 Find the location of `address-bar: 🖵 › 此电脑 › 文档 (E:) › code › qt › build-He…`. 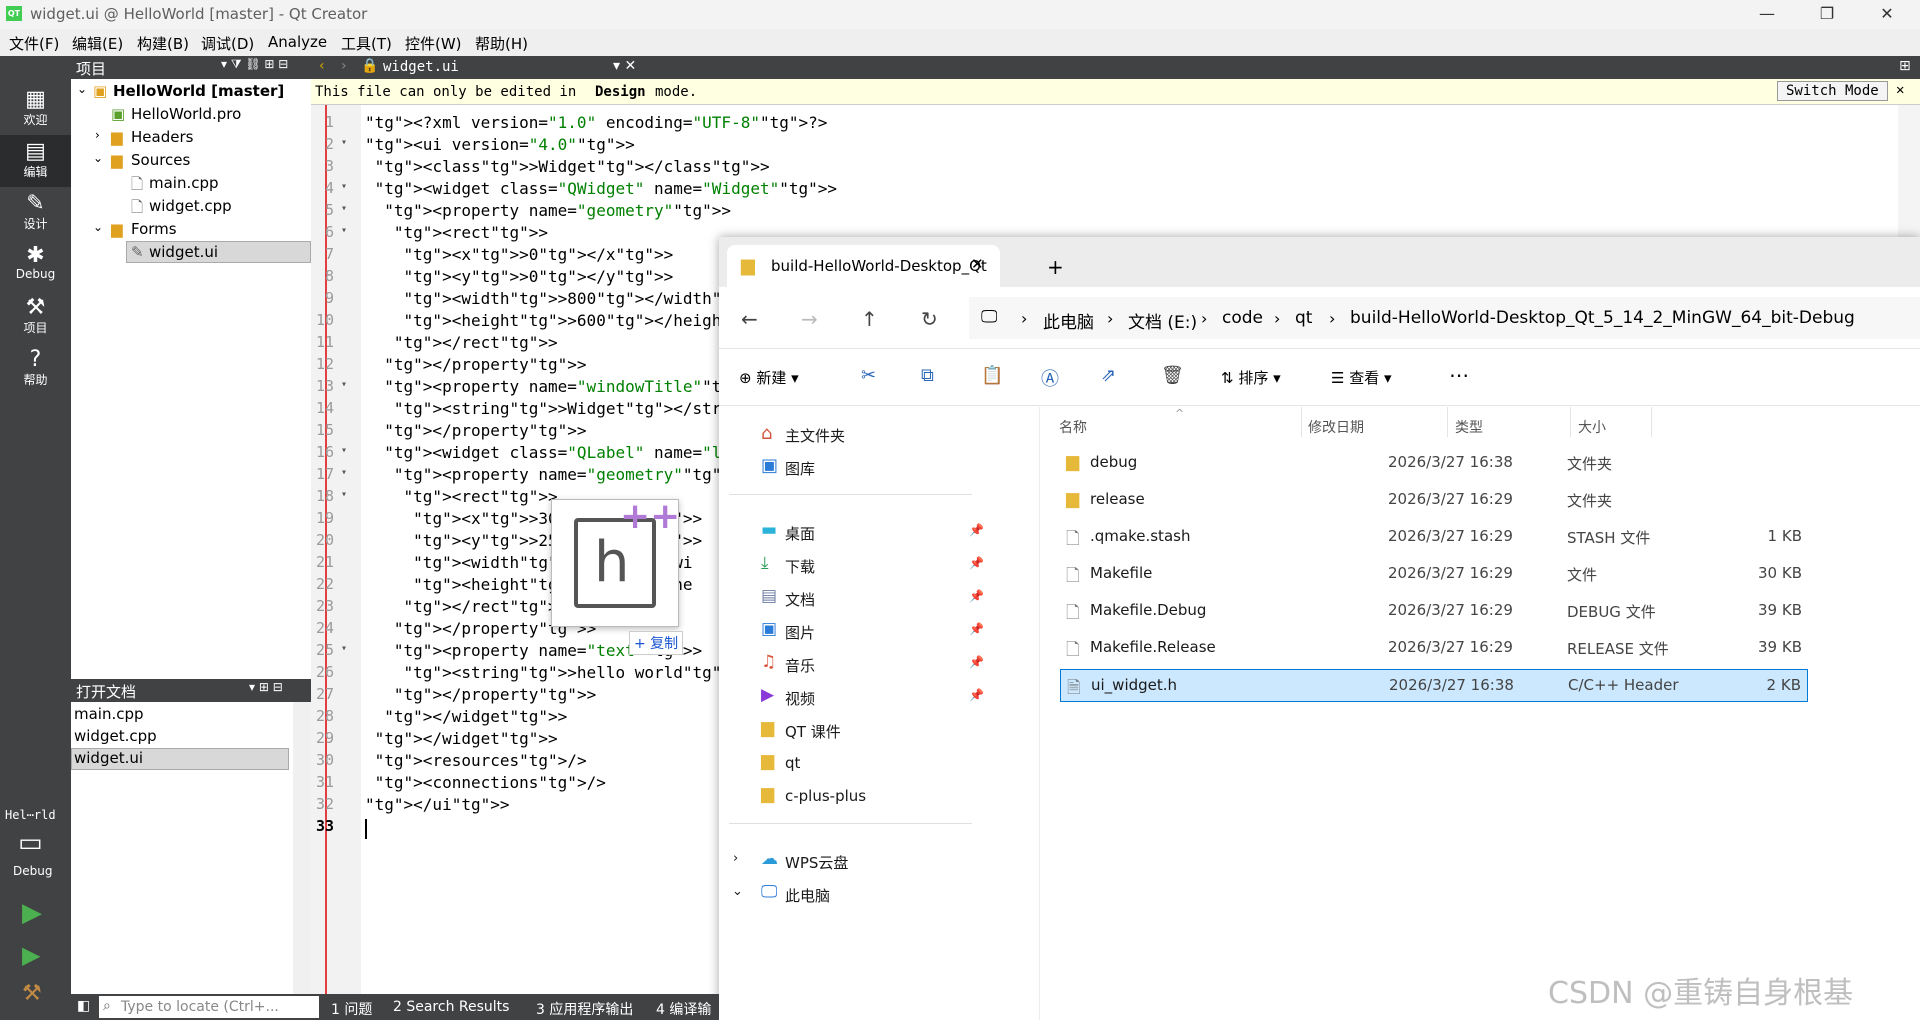

address-bar: 🖵 › 此电脑 › 文档 (E:) › code › qt › build-He… is located at coordinates (1444, 318).